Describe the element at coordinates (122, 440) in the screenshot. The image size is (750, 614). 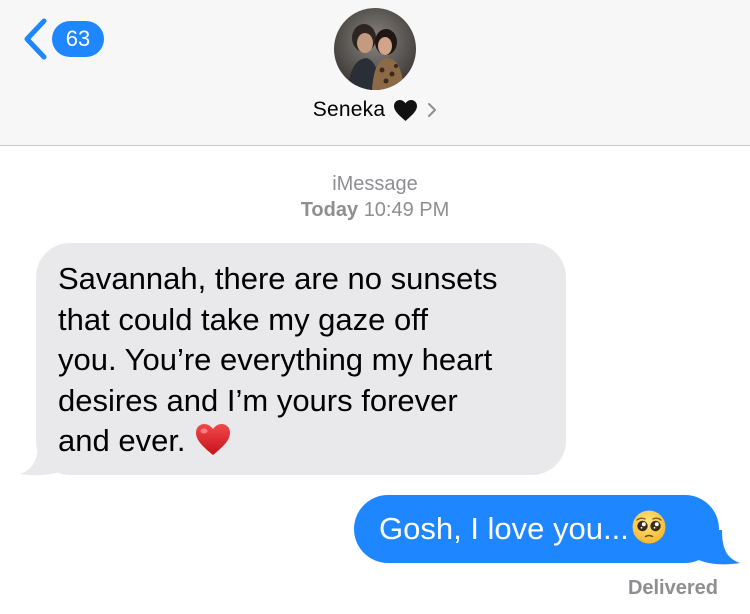
I see `message-line: and ever.` at that location.